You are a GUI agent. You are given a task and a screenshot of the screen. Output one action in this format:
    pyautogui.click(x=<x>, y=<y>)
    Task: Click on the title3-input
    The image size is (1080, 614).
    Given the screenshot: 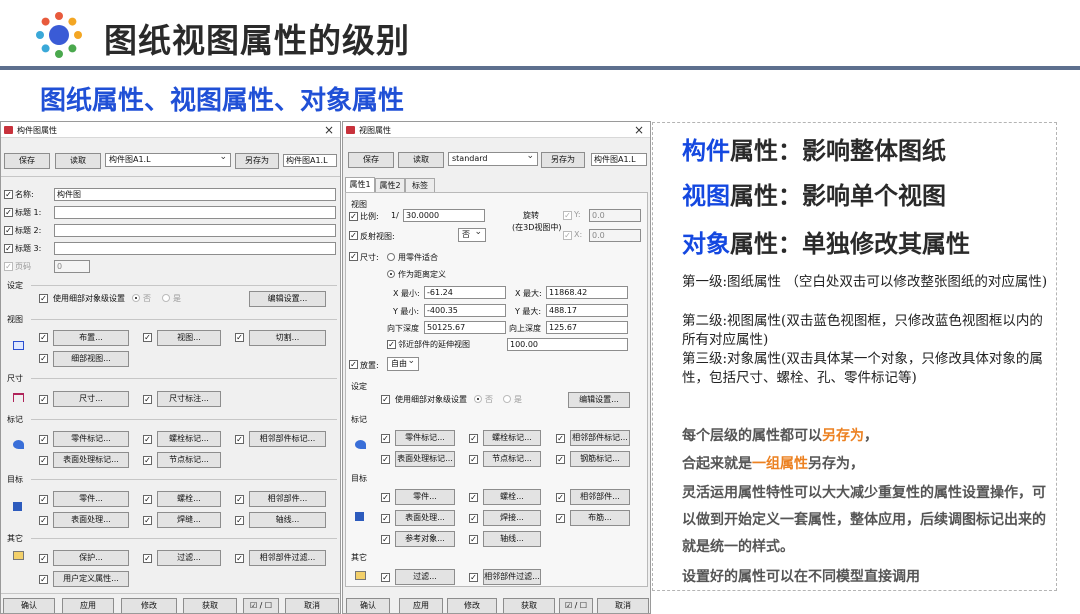 What is the action you would take?
    pyautogui.click(x=195, y=248)
    